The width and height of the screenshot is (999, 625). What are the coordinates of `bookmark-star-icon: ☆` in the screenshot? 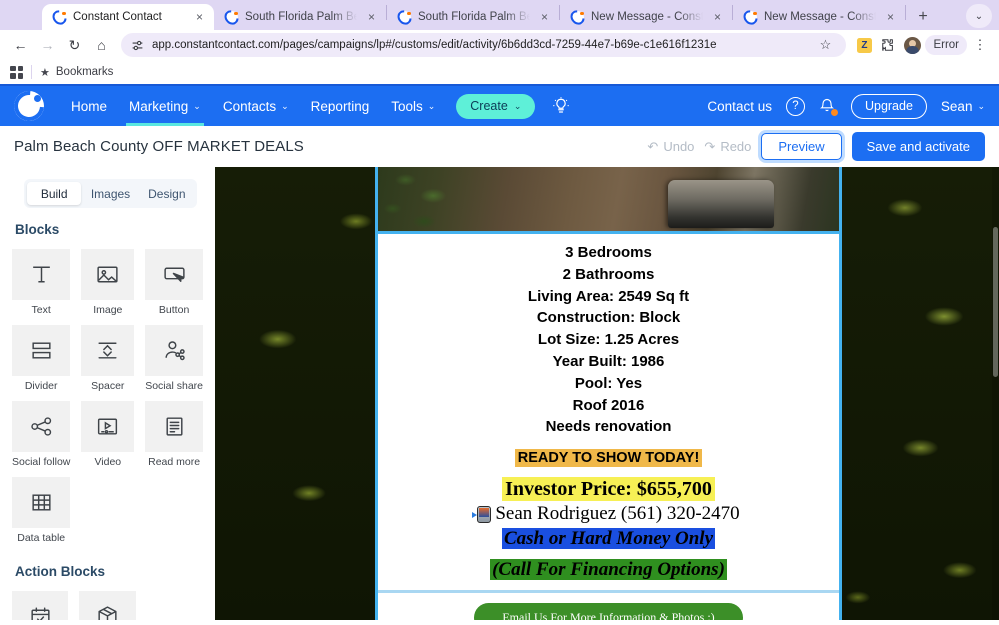 It's located at (825, 45).